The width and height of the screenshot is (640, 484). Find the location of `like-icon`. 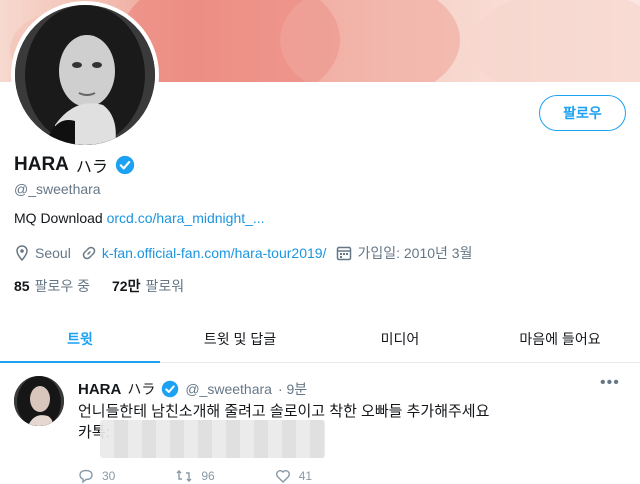

like-icon is located at coordinates (282, 476).